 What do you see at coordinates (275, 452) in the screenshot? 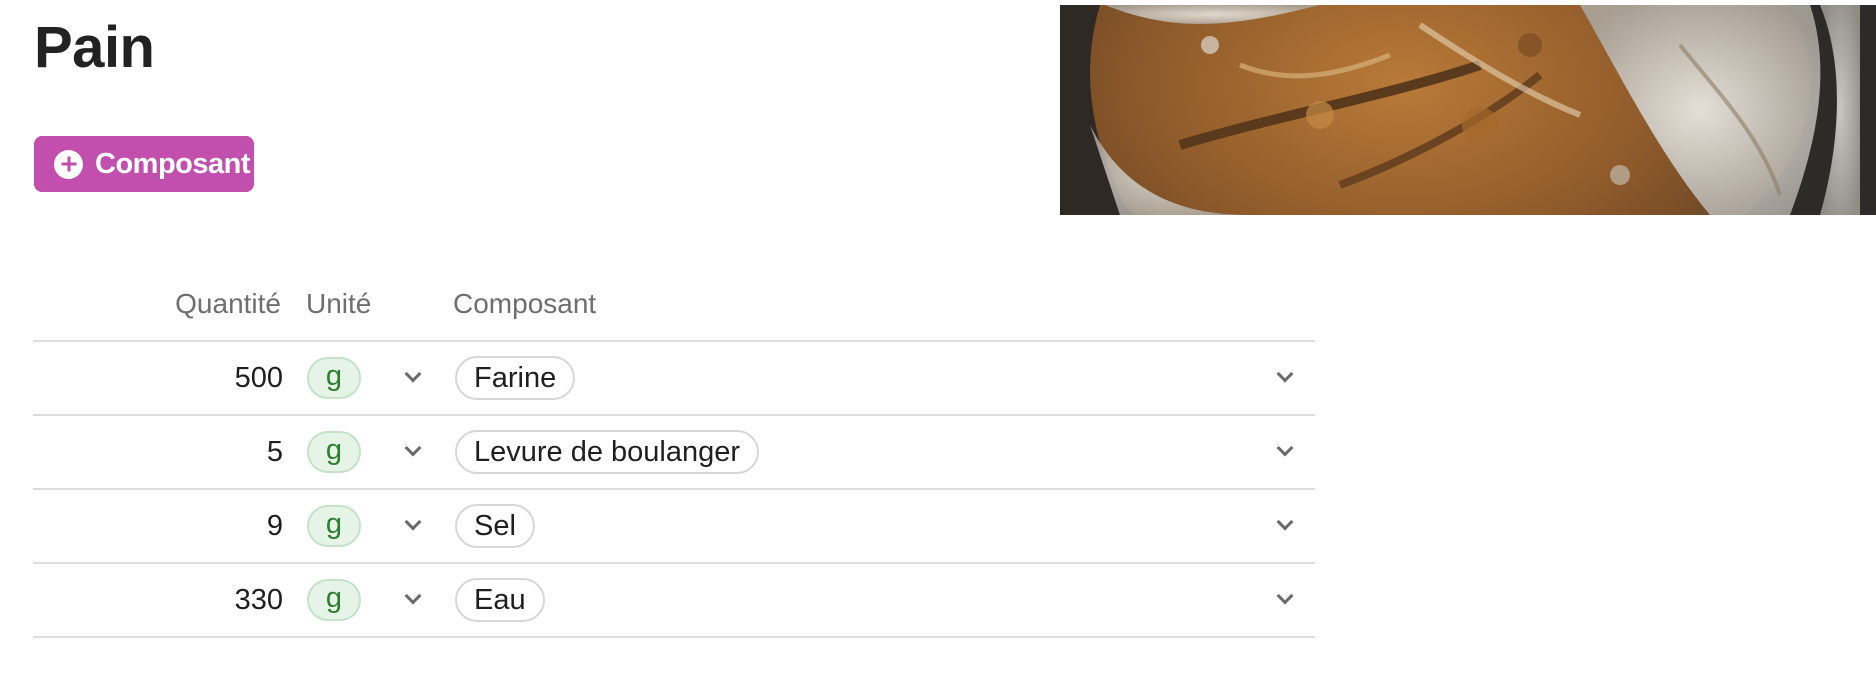
I see `quantity-value: 5` at bounding box center [275, 452].